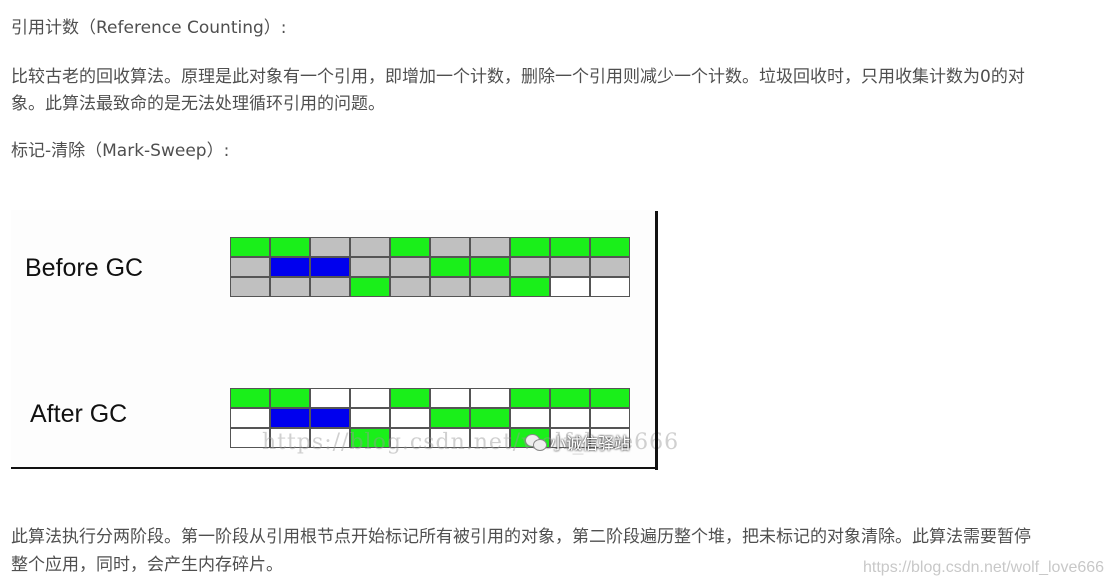 The width and height of the screenshot is (1112, 588). I want to click on before-gc-memory-grid, so click(430, 267).